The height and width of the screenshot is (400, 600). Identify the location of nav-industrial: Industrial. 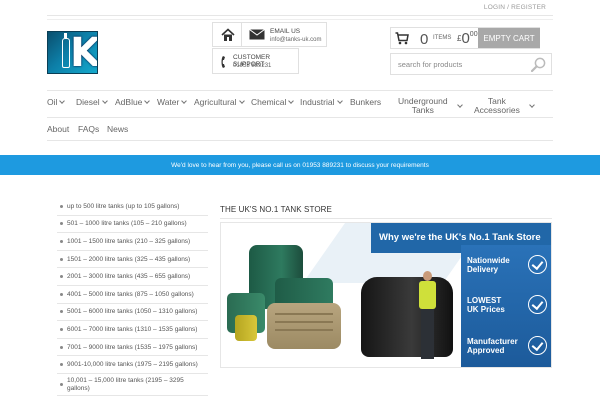
(321, 102).